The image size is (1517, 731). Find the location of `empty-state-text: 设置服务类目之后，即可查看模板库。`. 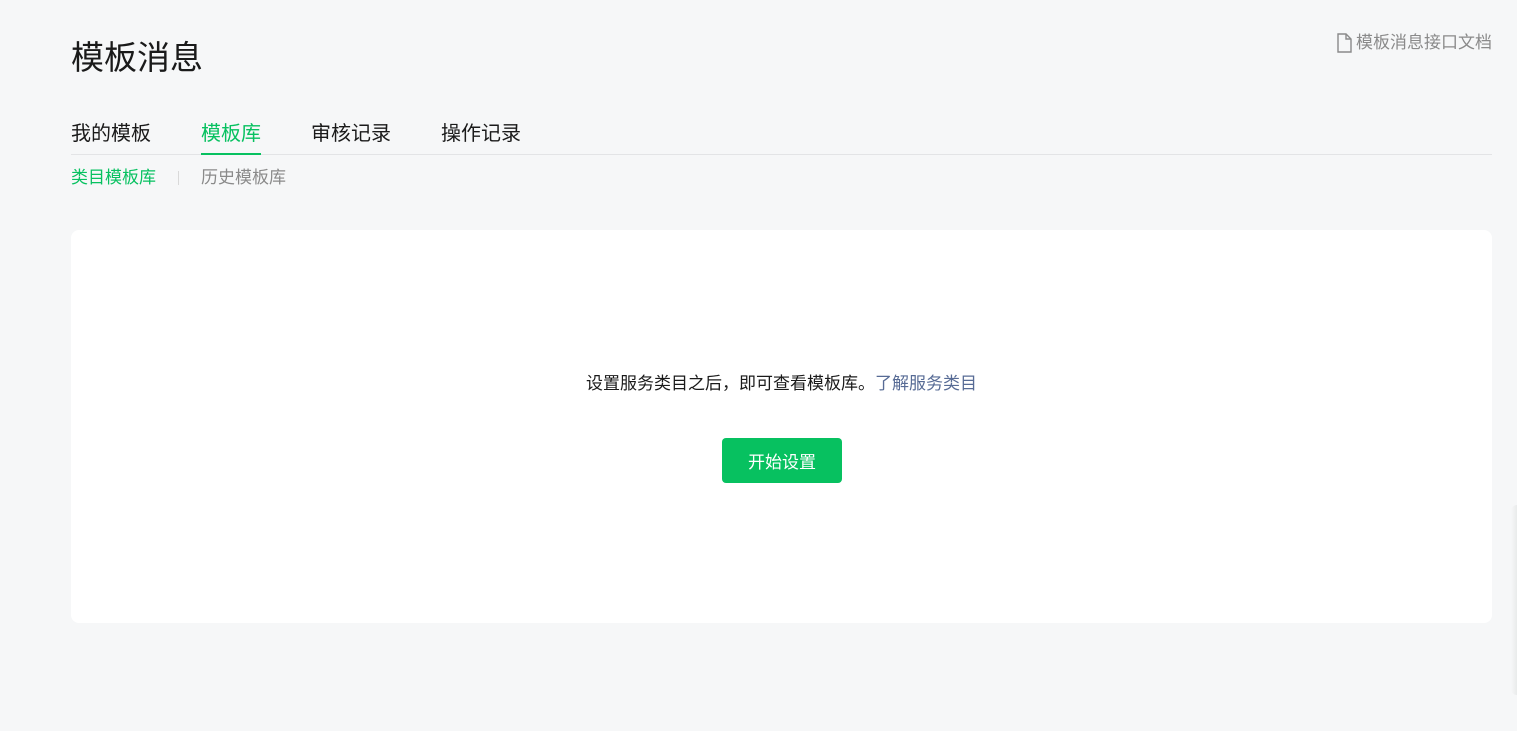

empty-state-text: 设置服务类目之后，即可查看模板库。 is located at coordinates (730, 384).